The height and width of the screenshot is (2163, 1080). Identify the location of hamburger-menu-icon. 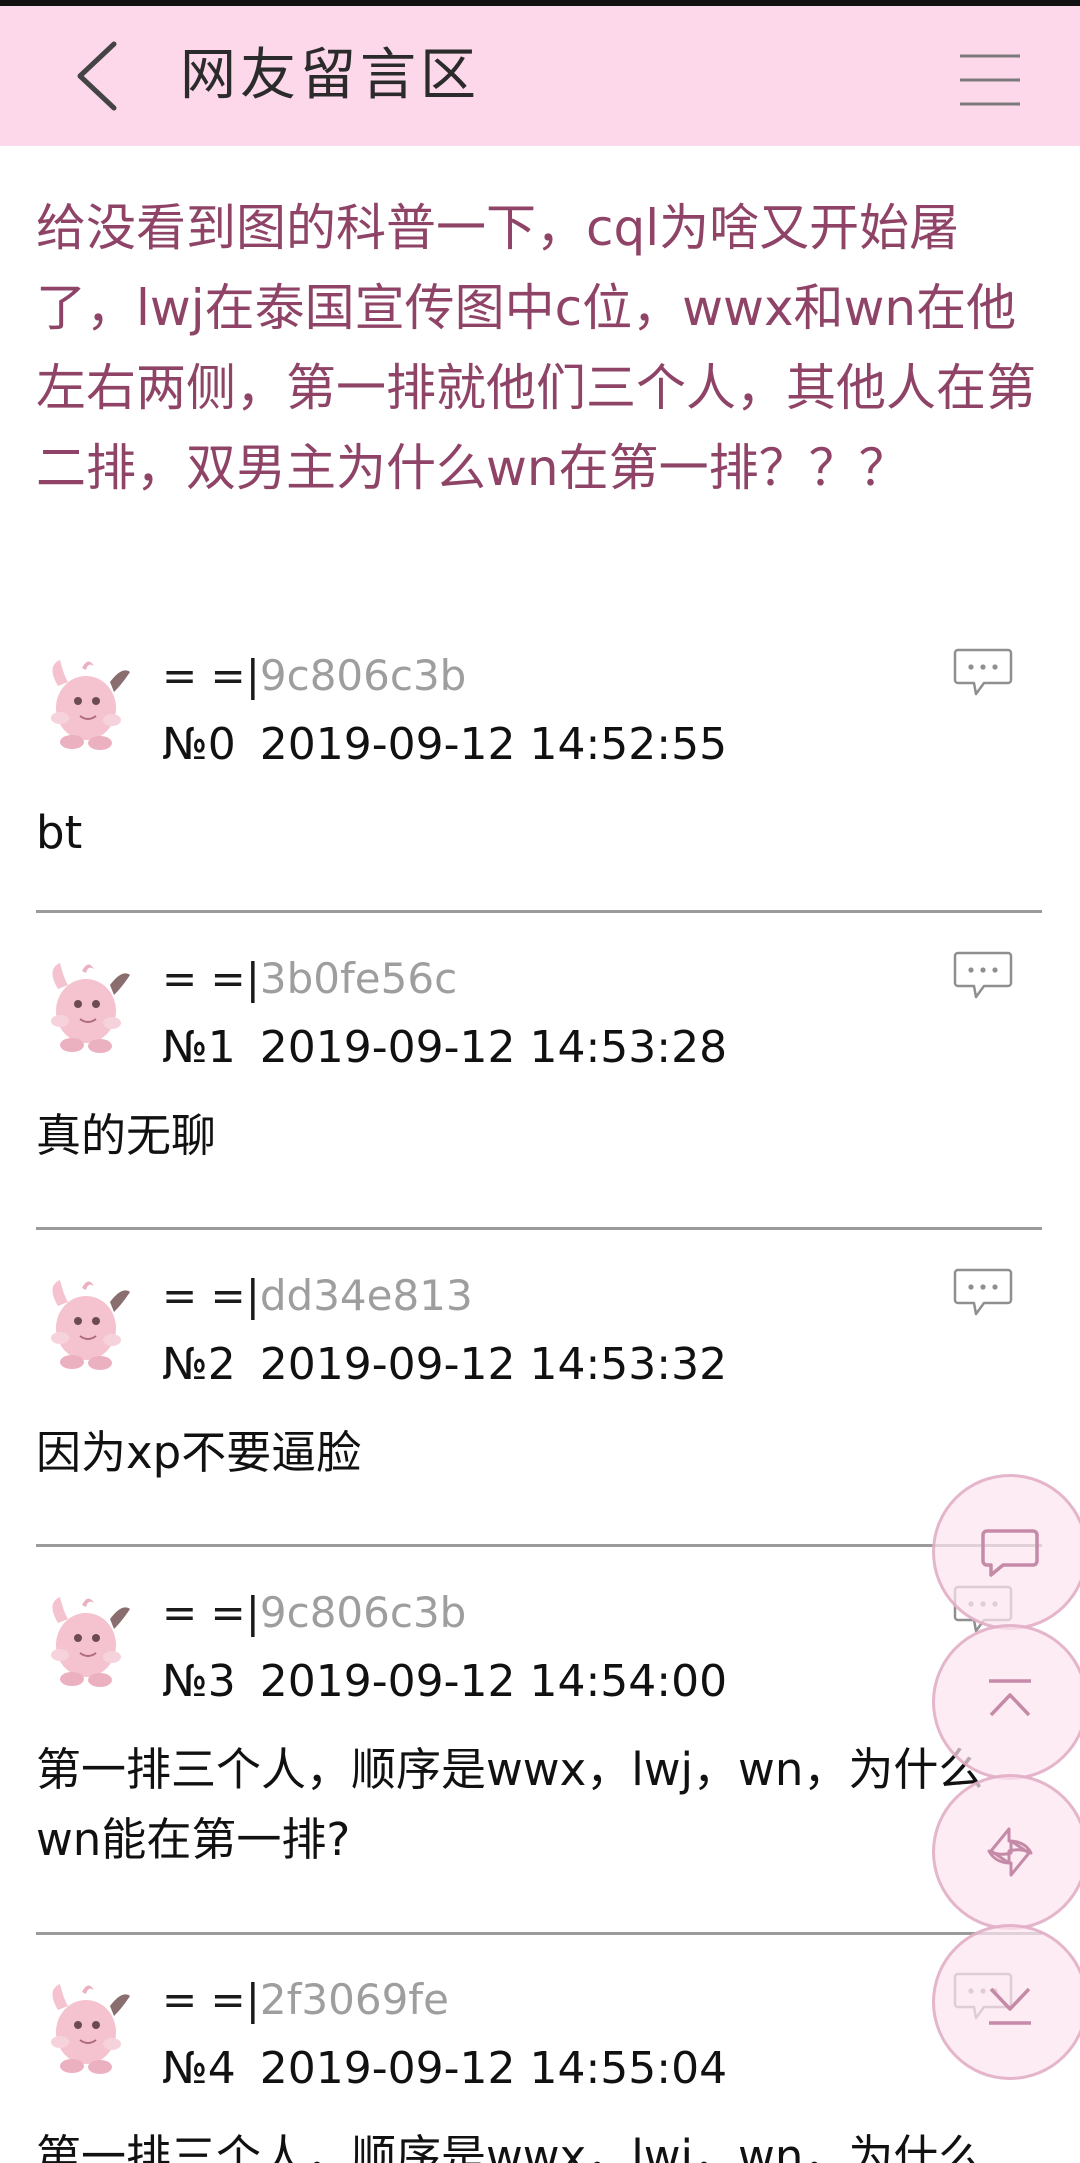
(990, 80).